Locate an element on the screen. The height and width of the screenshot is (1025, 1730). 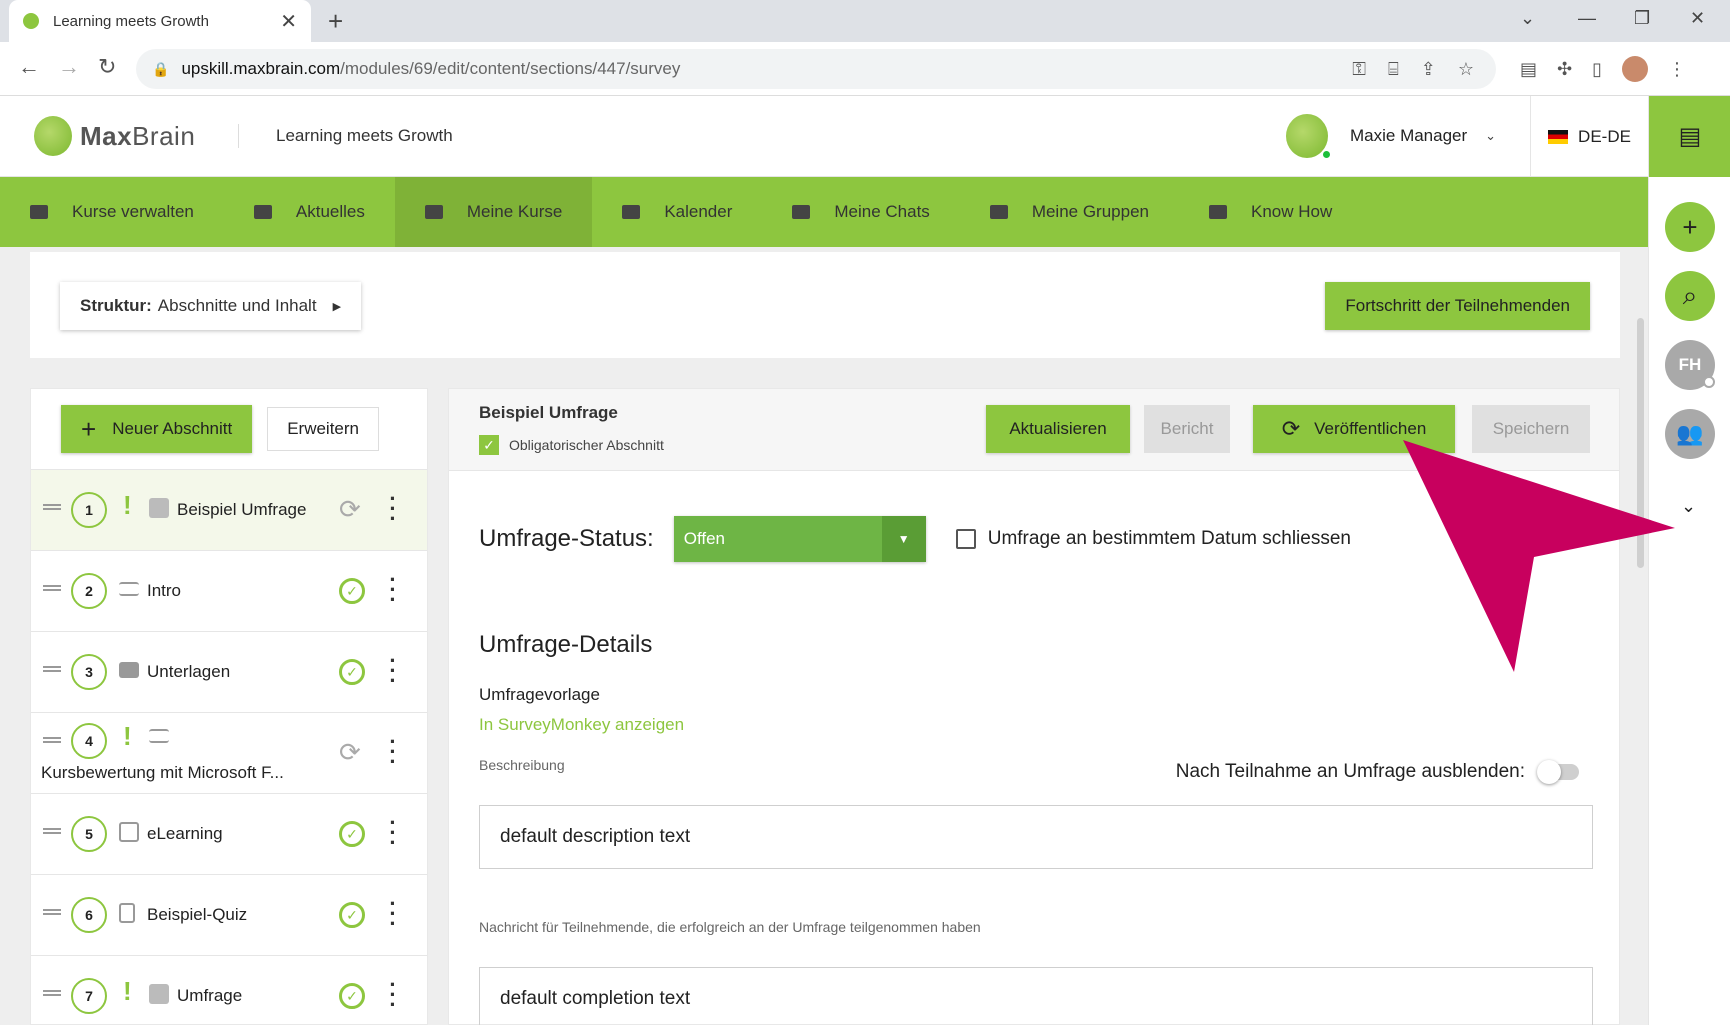
section-item-3: 3 Unterlagen ✓ · · · is located at coordinates (229, 671).